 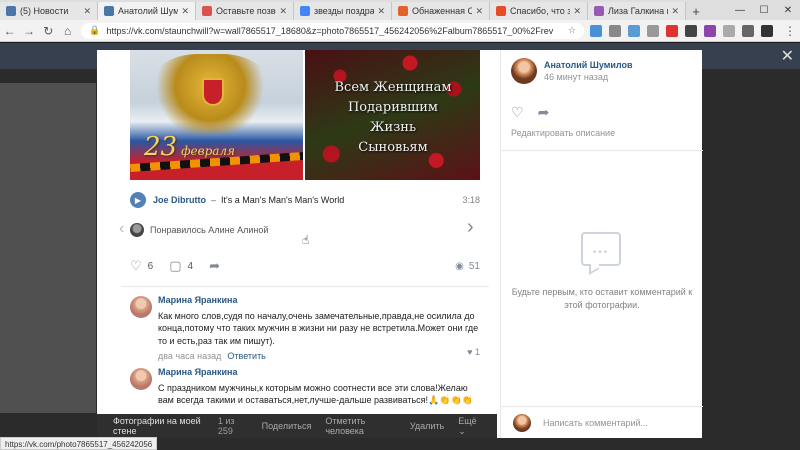 I want to click on browser-tab: Спасибо, что заст✕, so click(x=539, y=11).